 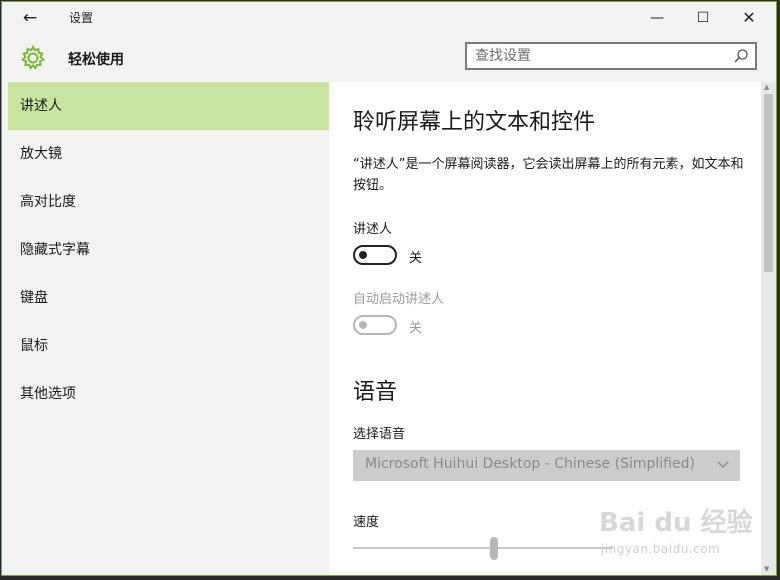 I want to click on gear-icon, so click(x=33, y=57).